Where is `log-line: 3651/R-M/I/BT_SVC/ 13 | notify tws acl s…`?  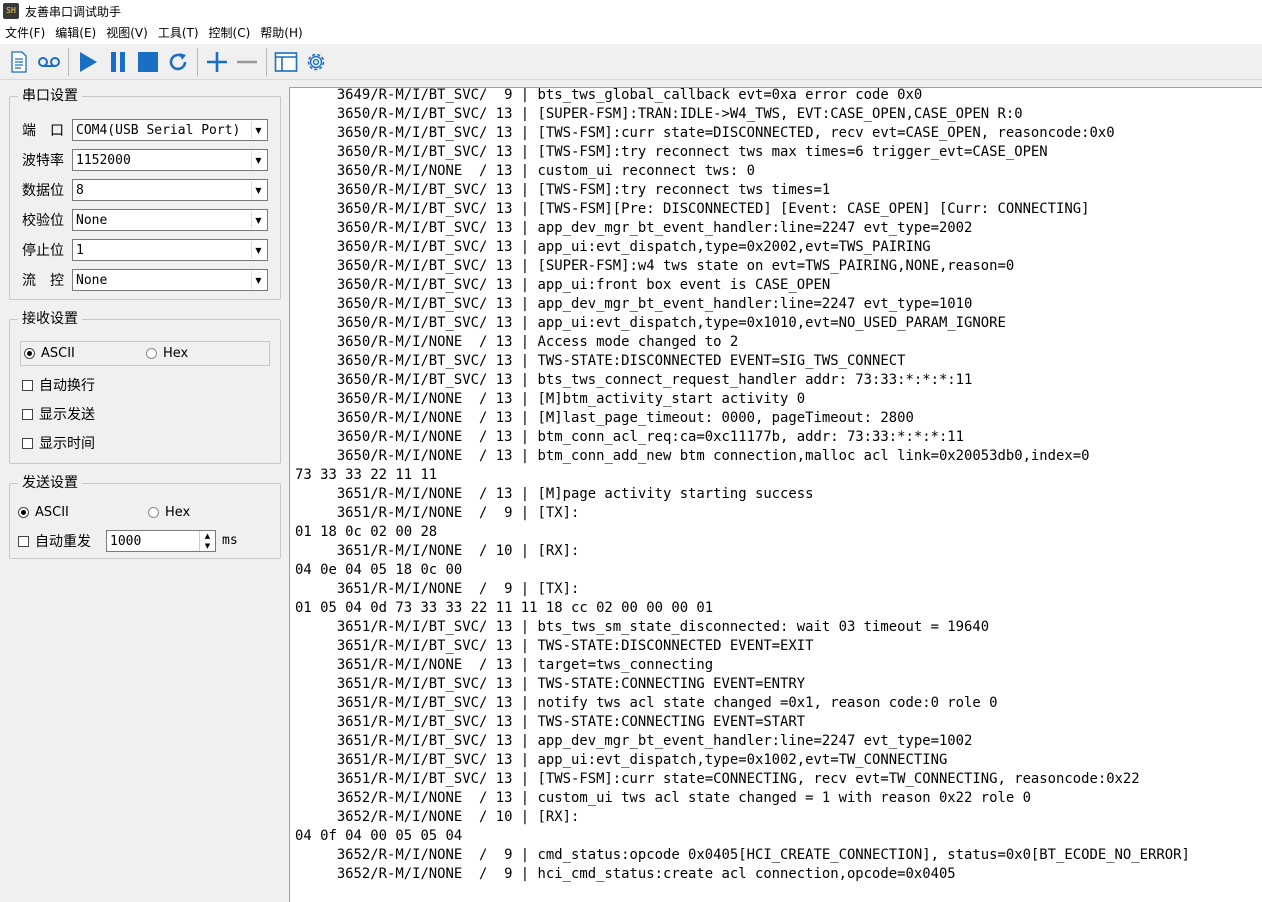
log-line: 3651/R-M/I/BT_SVC/ 13 | notify tws acl s… is located at coordinates (646, 703).